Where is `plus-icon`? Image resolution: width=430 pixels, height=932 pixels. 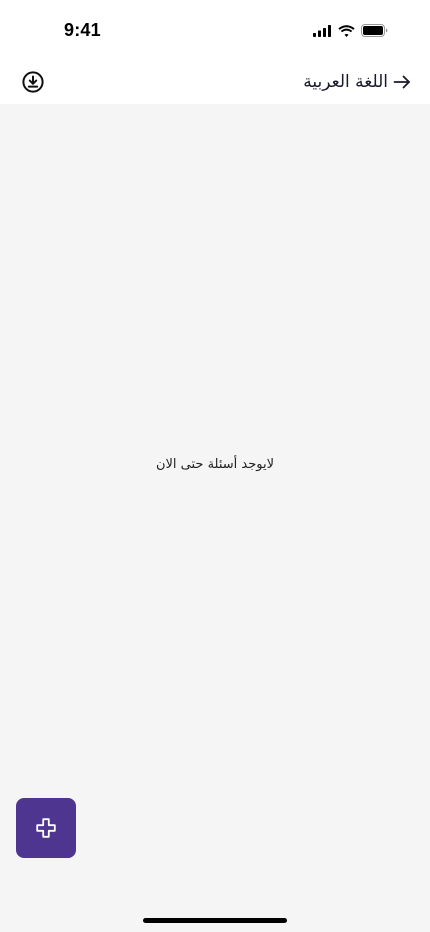 plus-icon is located at coordinates (46, 828).